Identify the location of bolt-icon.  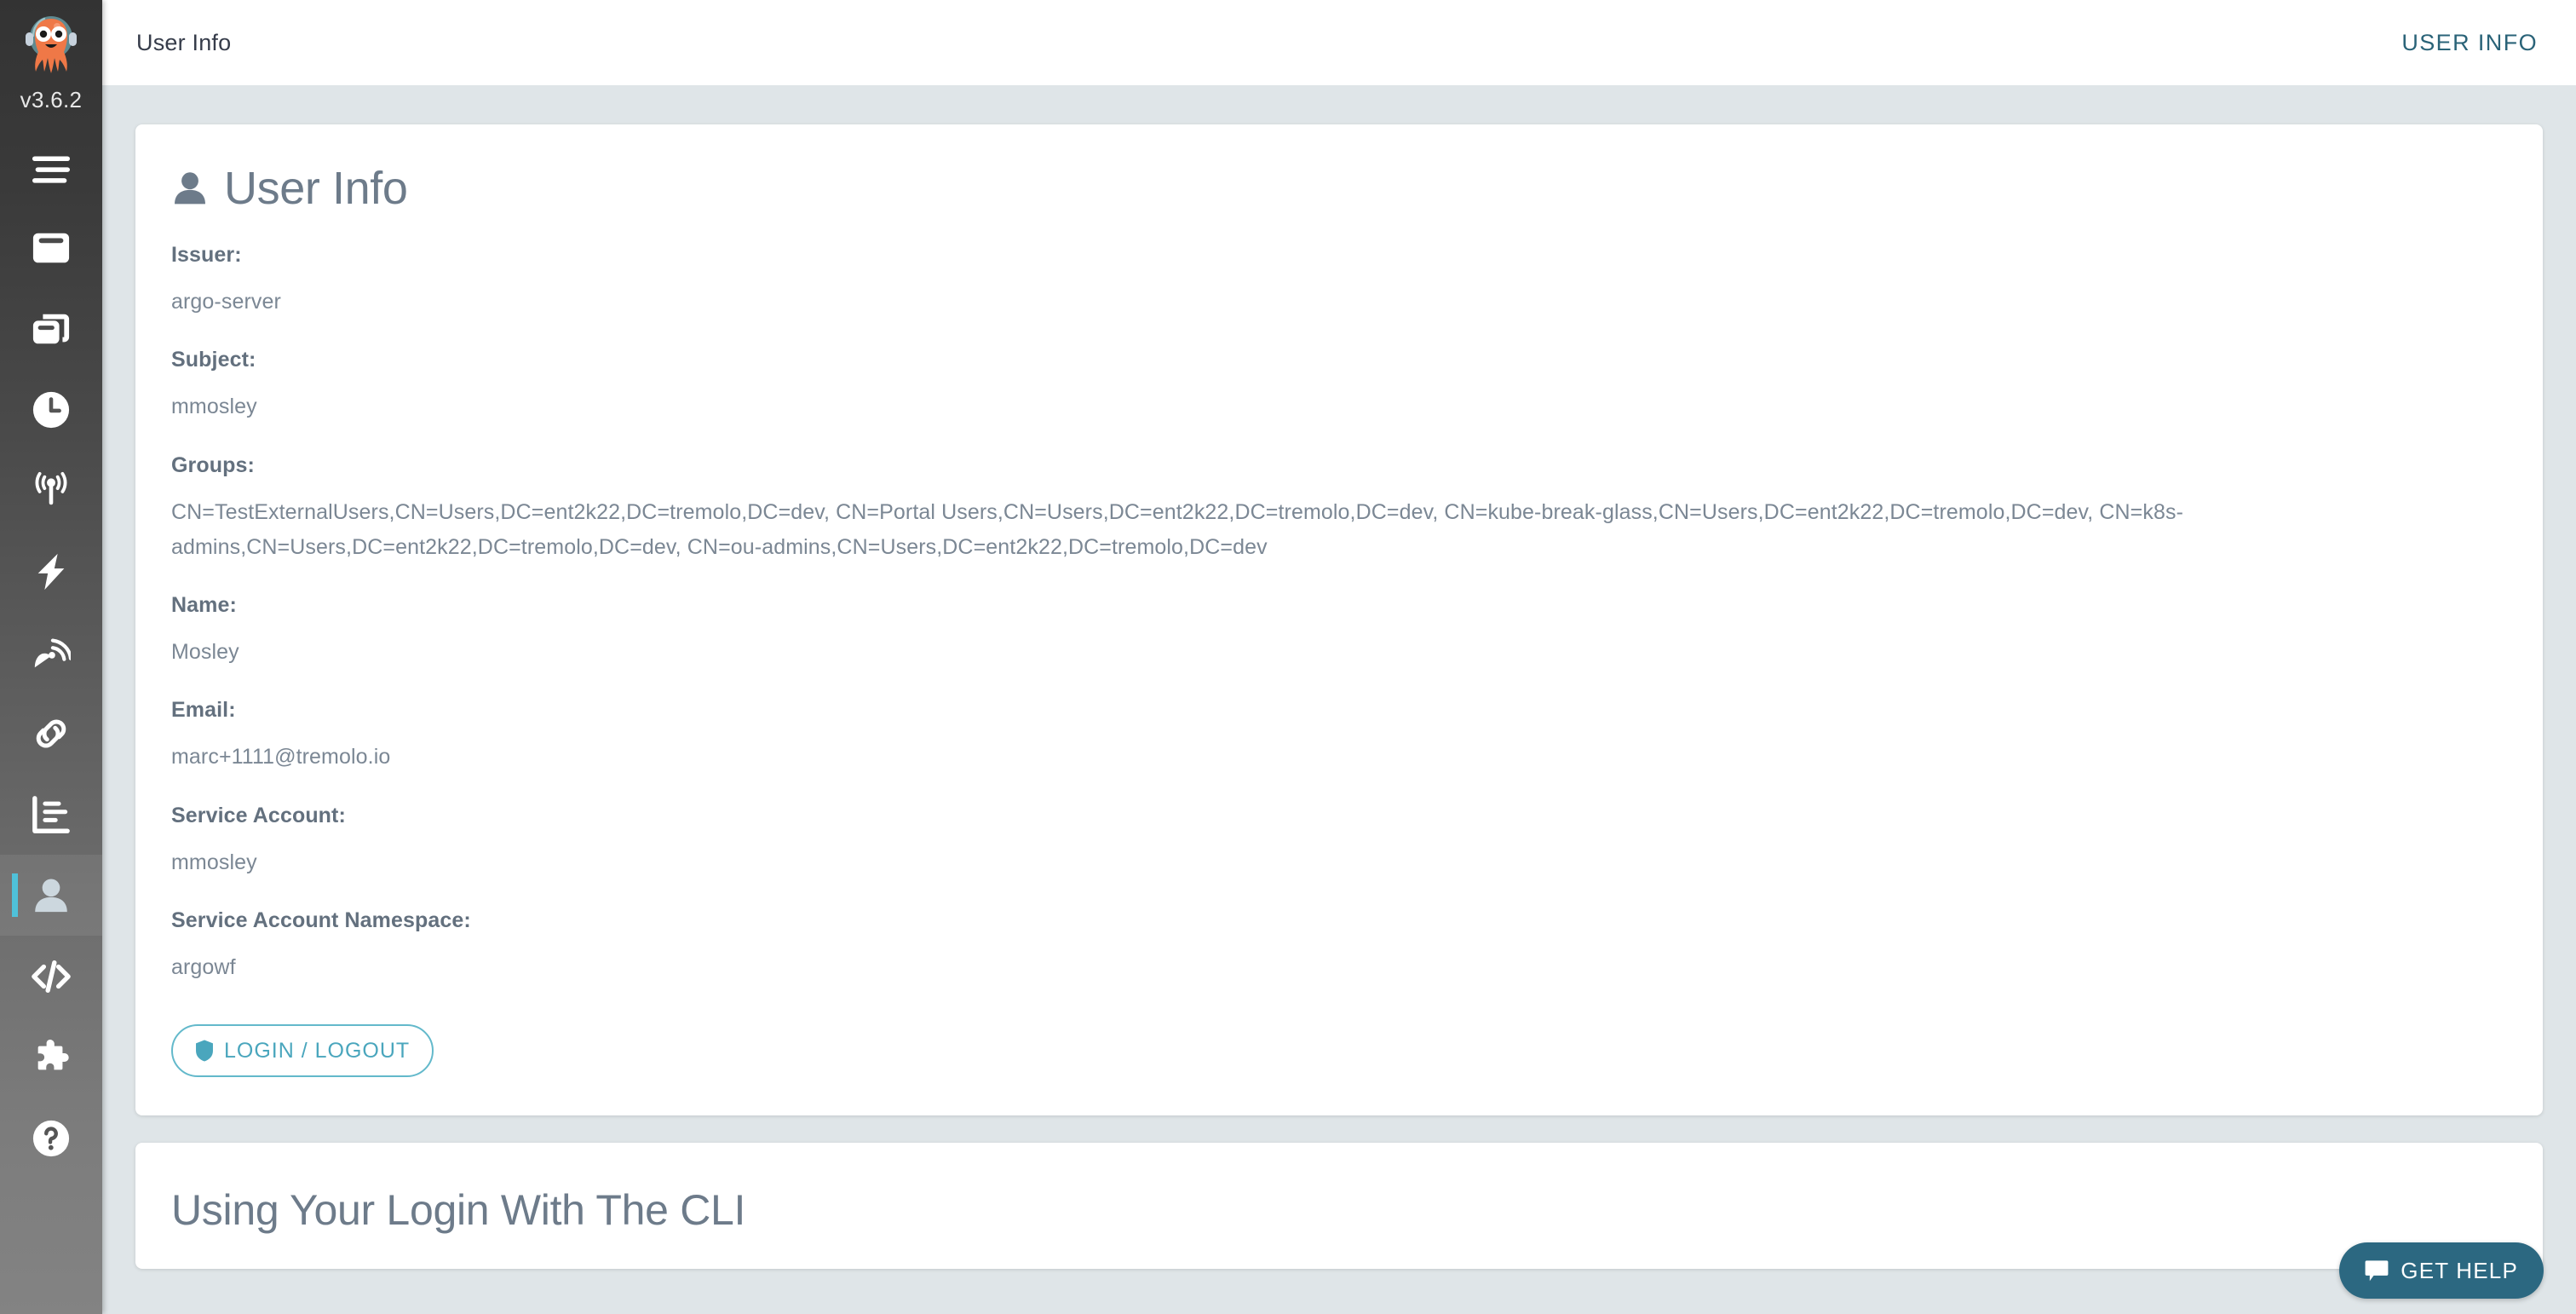
(51, 572).